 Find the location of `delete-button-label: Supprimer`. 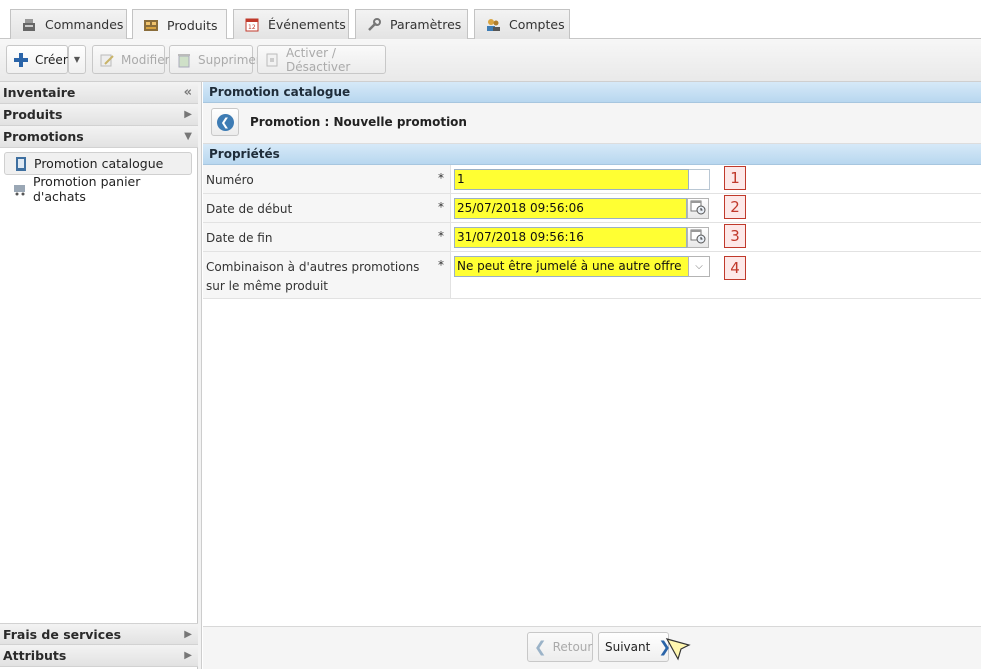

delete-button-label: Supprimer is located at coordinates (229, 59).